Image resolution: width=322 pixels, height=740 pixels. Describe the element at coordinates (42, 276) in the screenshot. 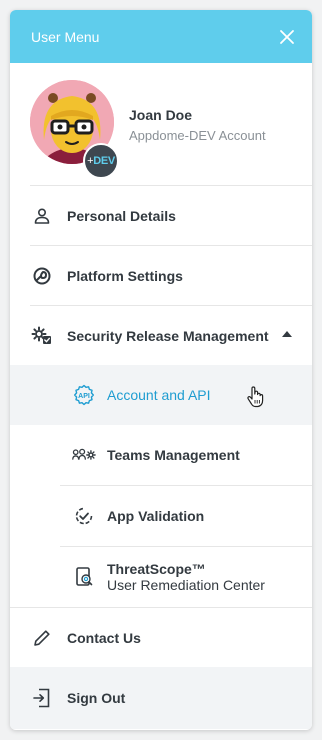

I see `platform-settings-icon` at that location.